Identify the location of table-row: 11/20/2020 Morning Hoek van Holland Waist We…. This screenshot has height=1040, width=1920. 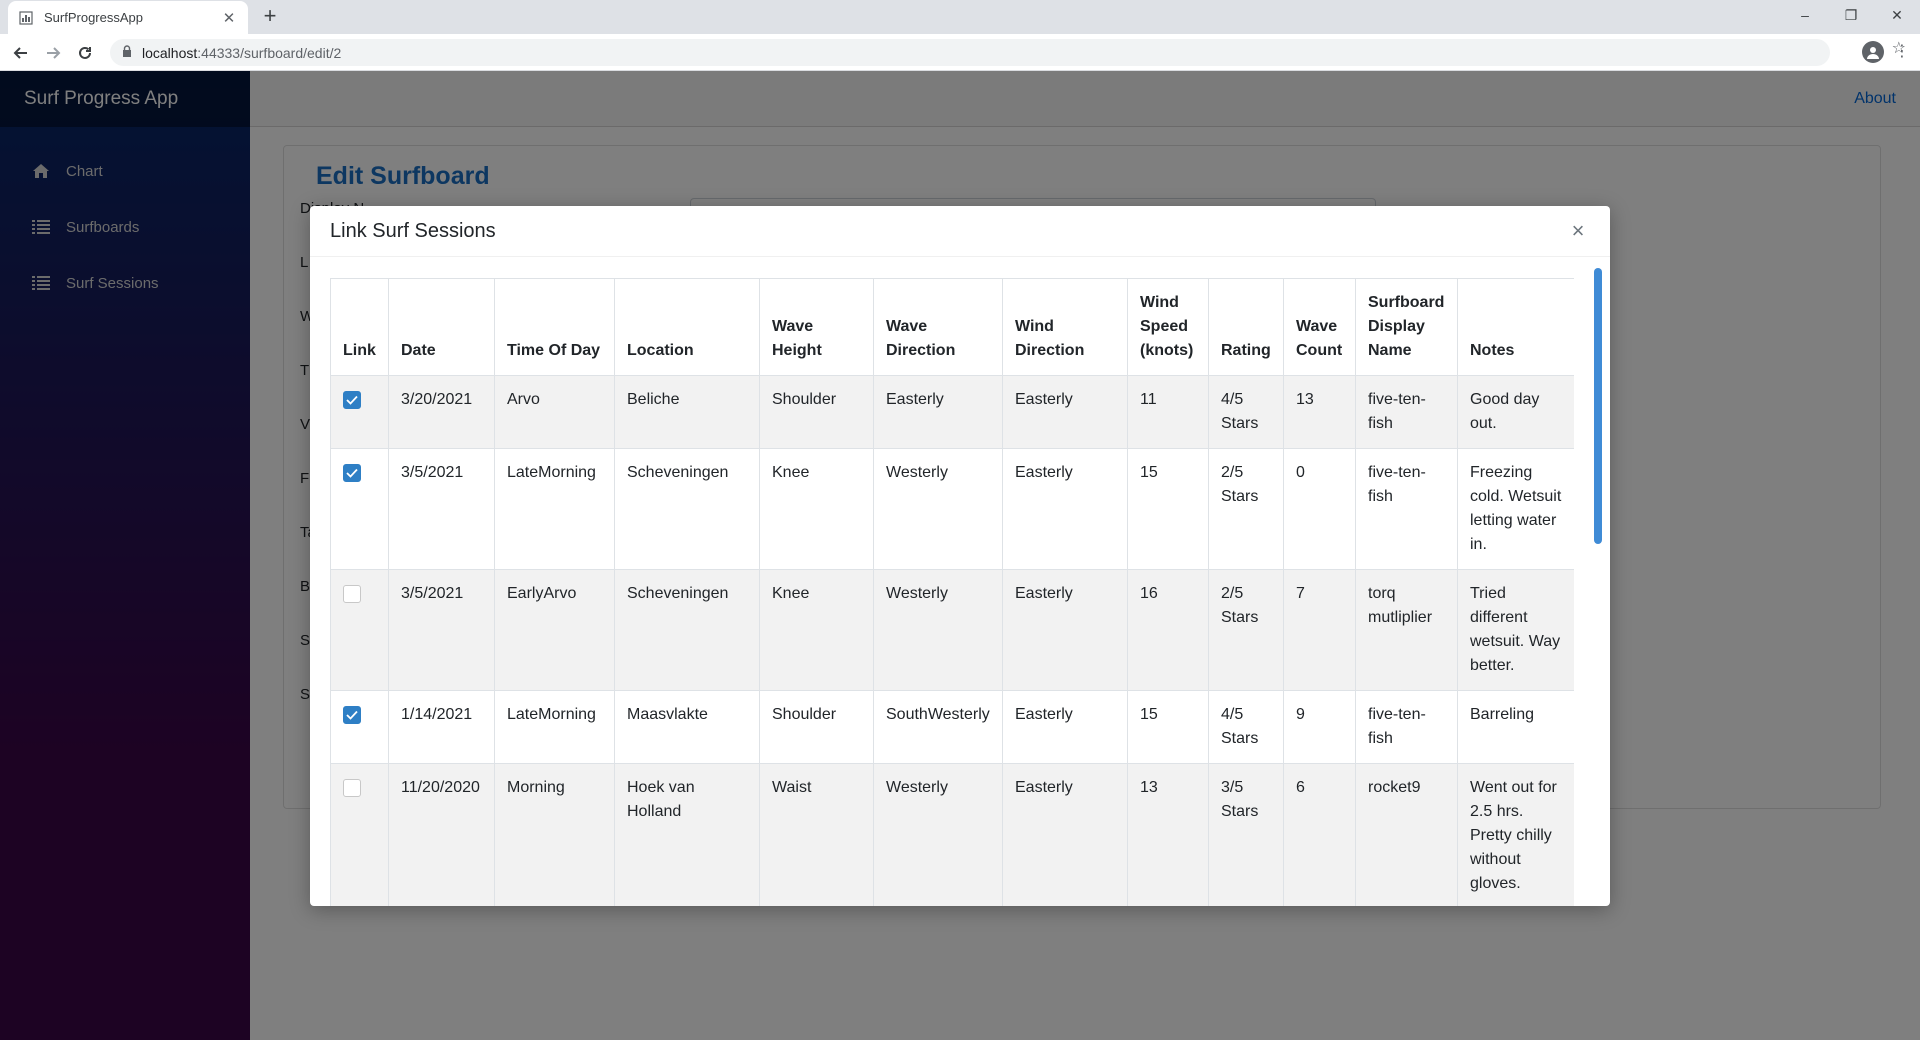
(952, 834).